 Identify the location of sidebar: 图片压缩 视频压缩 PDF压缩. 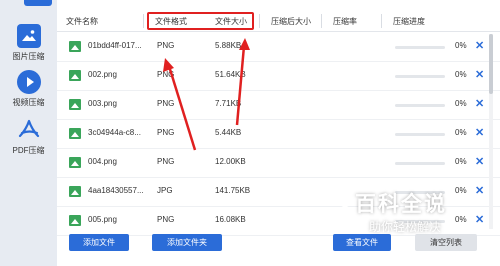
(28, 133).